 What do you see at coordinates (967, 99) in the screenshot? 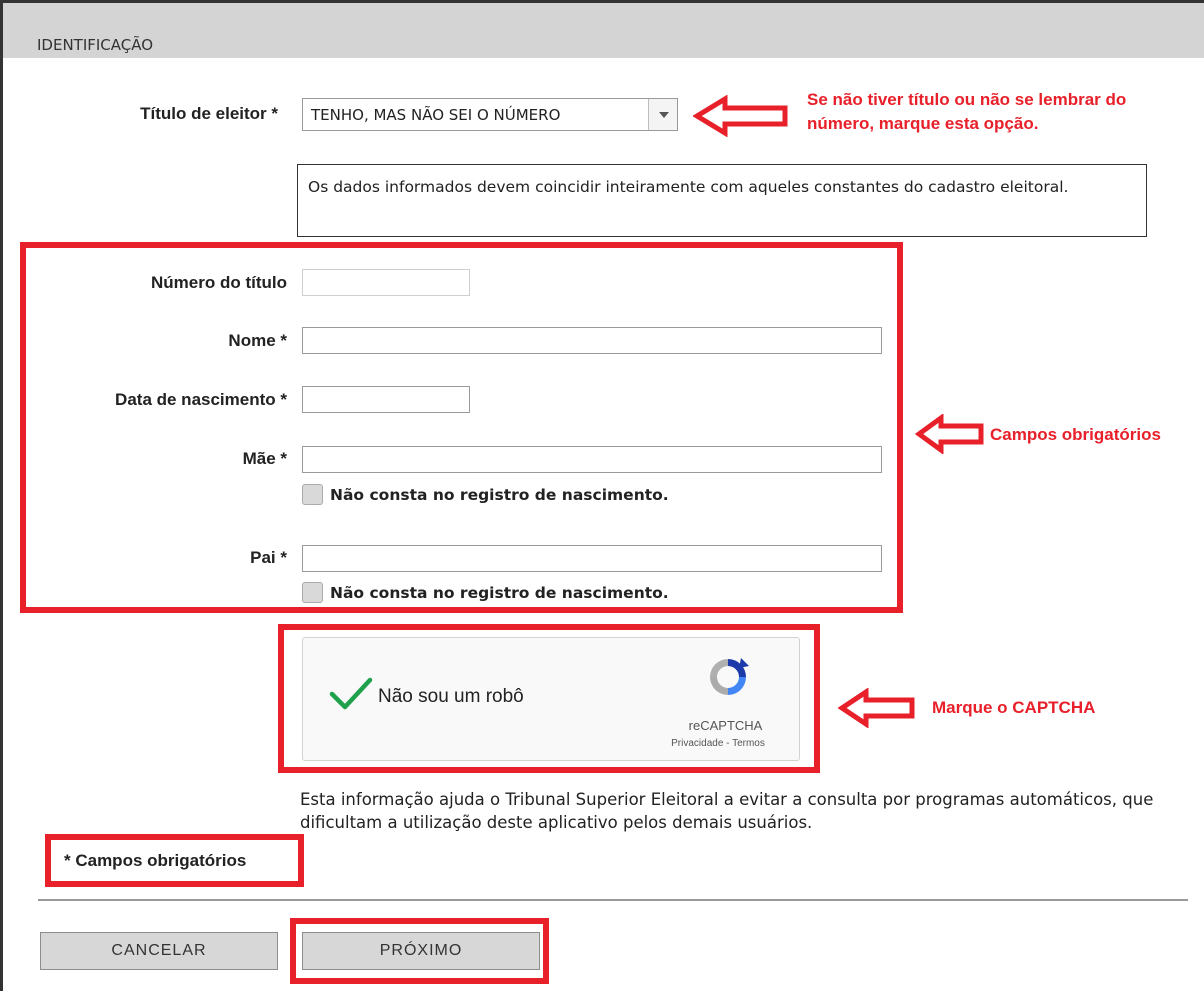
I see `select-hint-line1: Se não tiver título ou não se lembrar do` at bounding box center [967, 99].